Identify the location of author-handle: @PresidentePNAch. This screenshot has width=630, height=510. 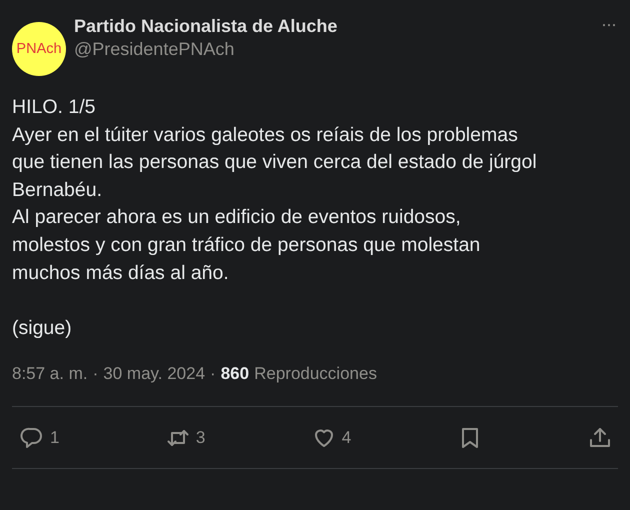
(333, 49).